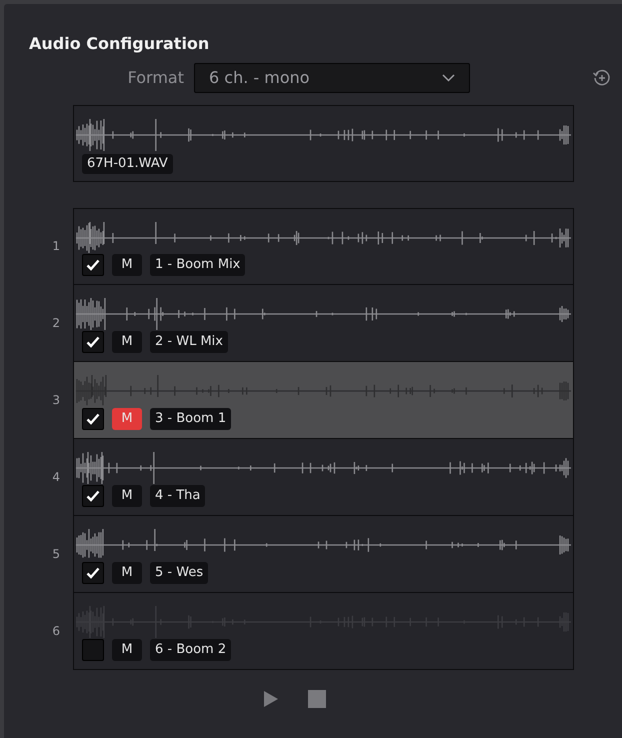  Describe the element at coordinates (56, 323) in the screenshot. I see `track-number: 2` at that location.